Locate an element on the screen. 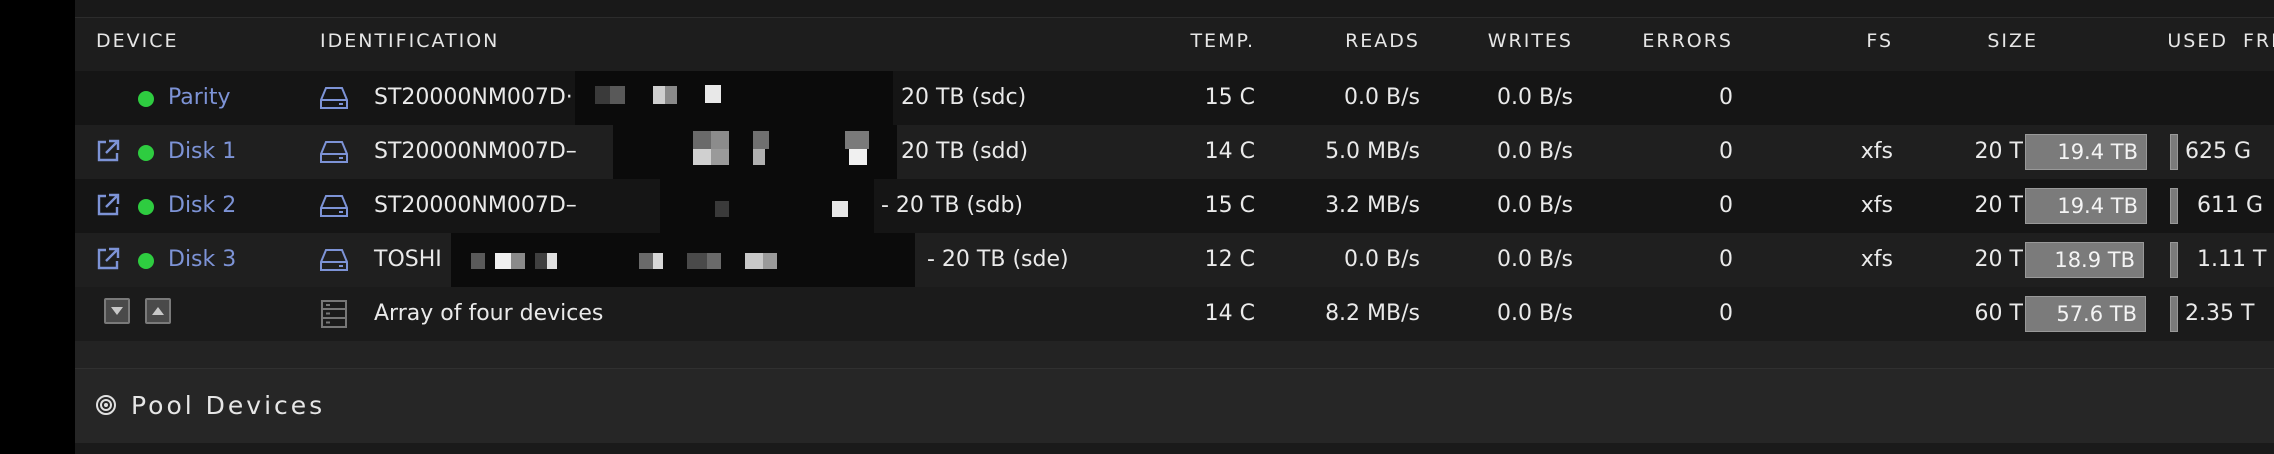 The width and height of the screenshot is (2274, 454). col-reads: READS is located at coordinates (1382, 41).